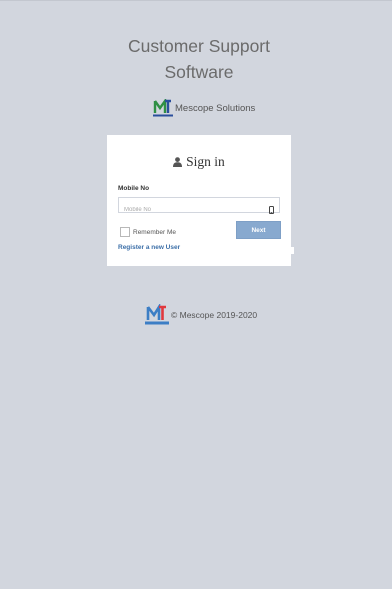 The width and height of the screenshot is (392, 589). Describe the element at coordinates (215, 108) in the screenshot. I see `company-name: Mescope Solutions` at that location.